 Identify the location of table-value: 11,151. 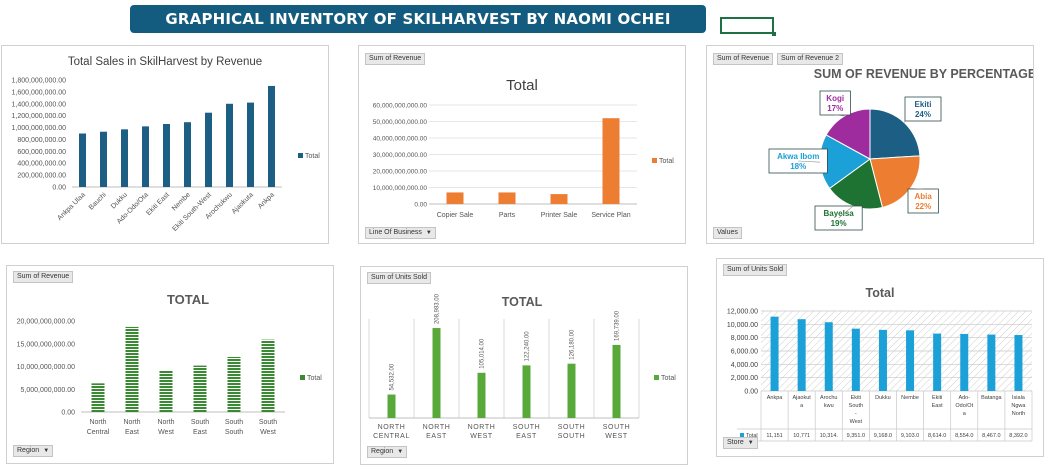
(774, 436).